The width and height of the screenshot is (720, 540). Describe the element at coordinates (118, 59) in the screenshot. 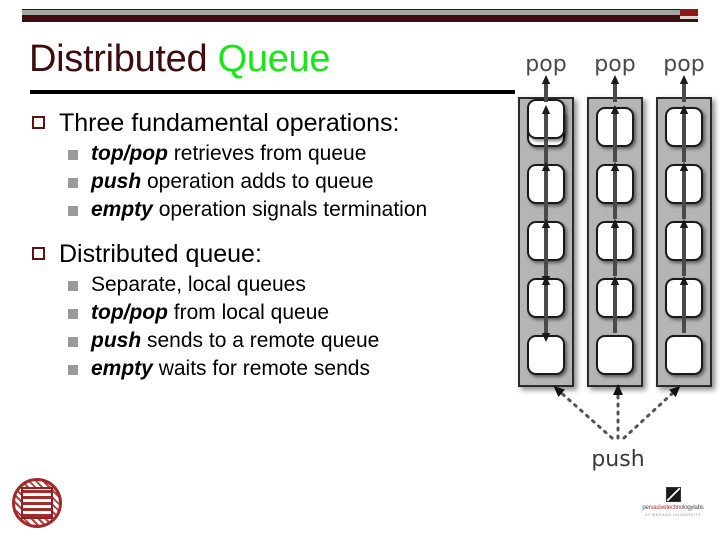

I see `slide-title-main: Distributed` at that location.